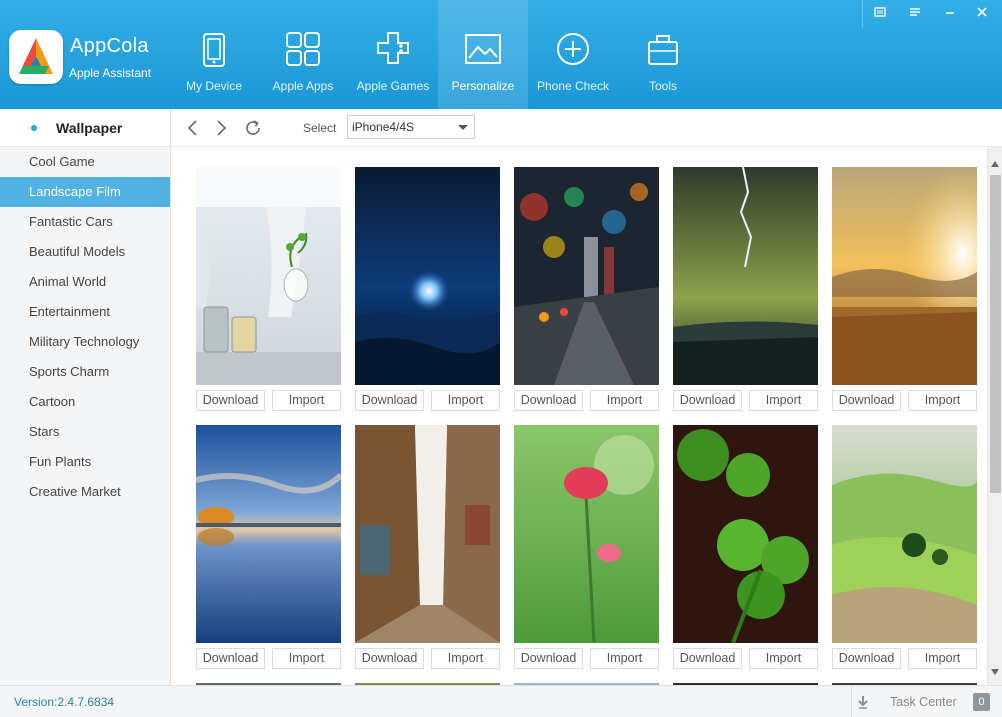  I want to click on close-button, so click(982, 14).